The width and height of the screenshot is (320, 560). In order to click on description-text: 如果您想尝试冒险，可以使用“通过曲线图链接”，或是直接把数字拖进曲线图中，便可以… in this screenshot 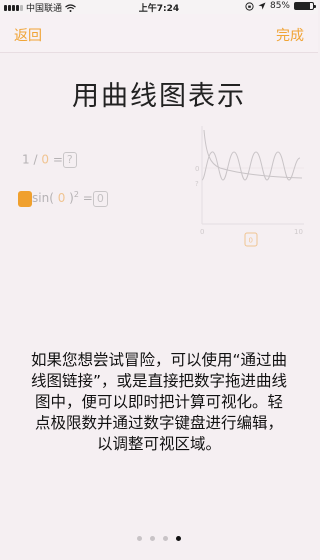, I will do `click(159, 402)`.